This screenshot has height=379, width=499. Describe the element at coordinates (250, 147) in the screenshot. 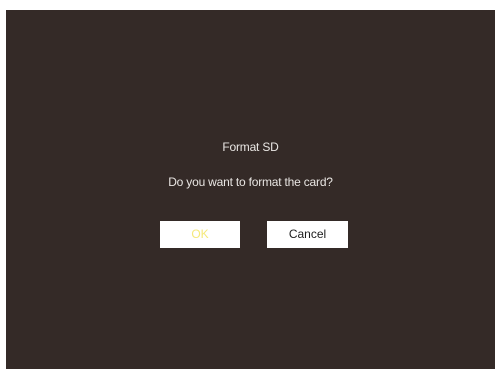

I see `dialog-title: Format SD` at that location.